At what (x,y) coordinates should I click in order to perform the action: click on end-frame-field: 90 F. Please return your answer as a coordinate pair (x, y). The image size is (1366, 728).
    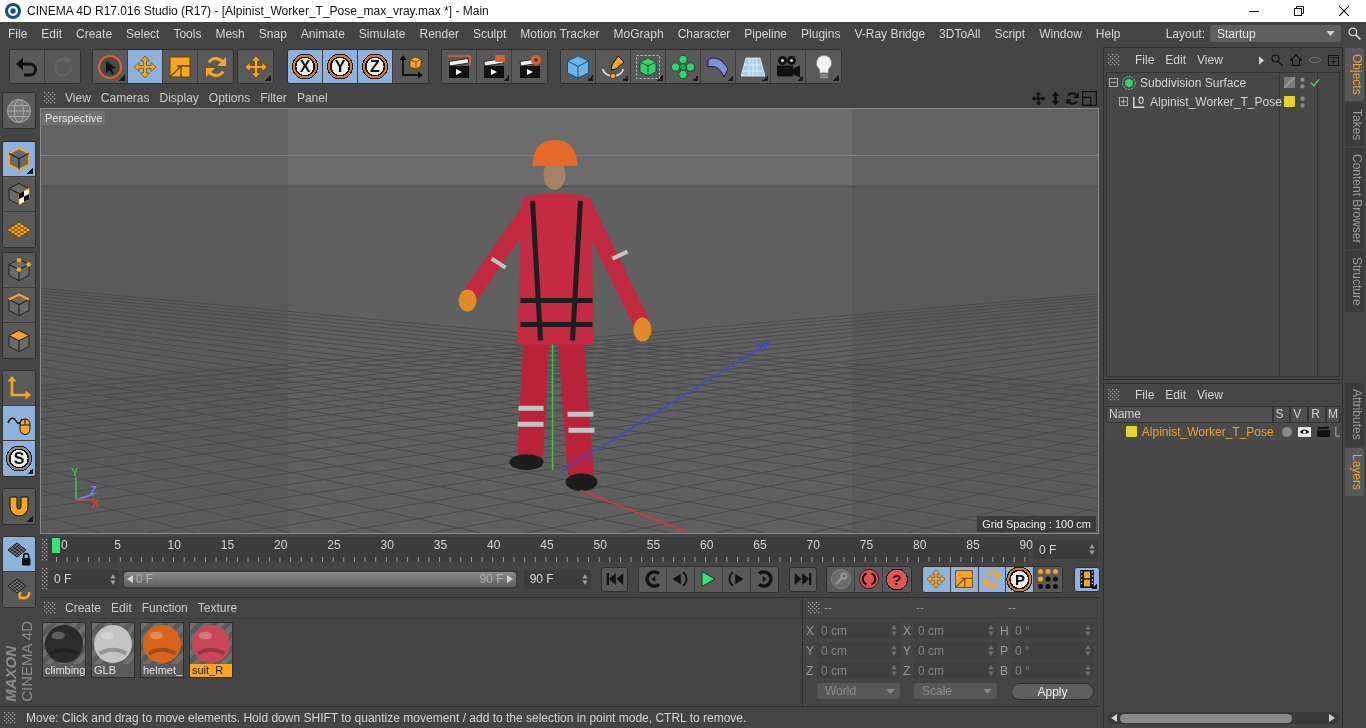
    Looking at the image, I should click on (557, 579).